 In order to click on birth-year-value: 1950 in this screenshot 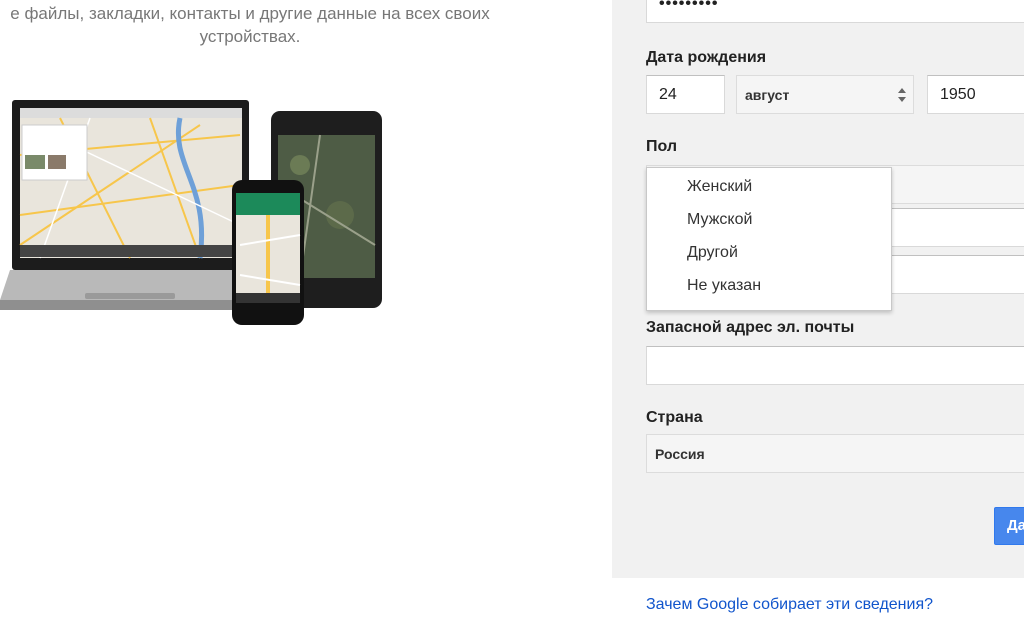, I will do `click(958, 94)`.